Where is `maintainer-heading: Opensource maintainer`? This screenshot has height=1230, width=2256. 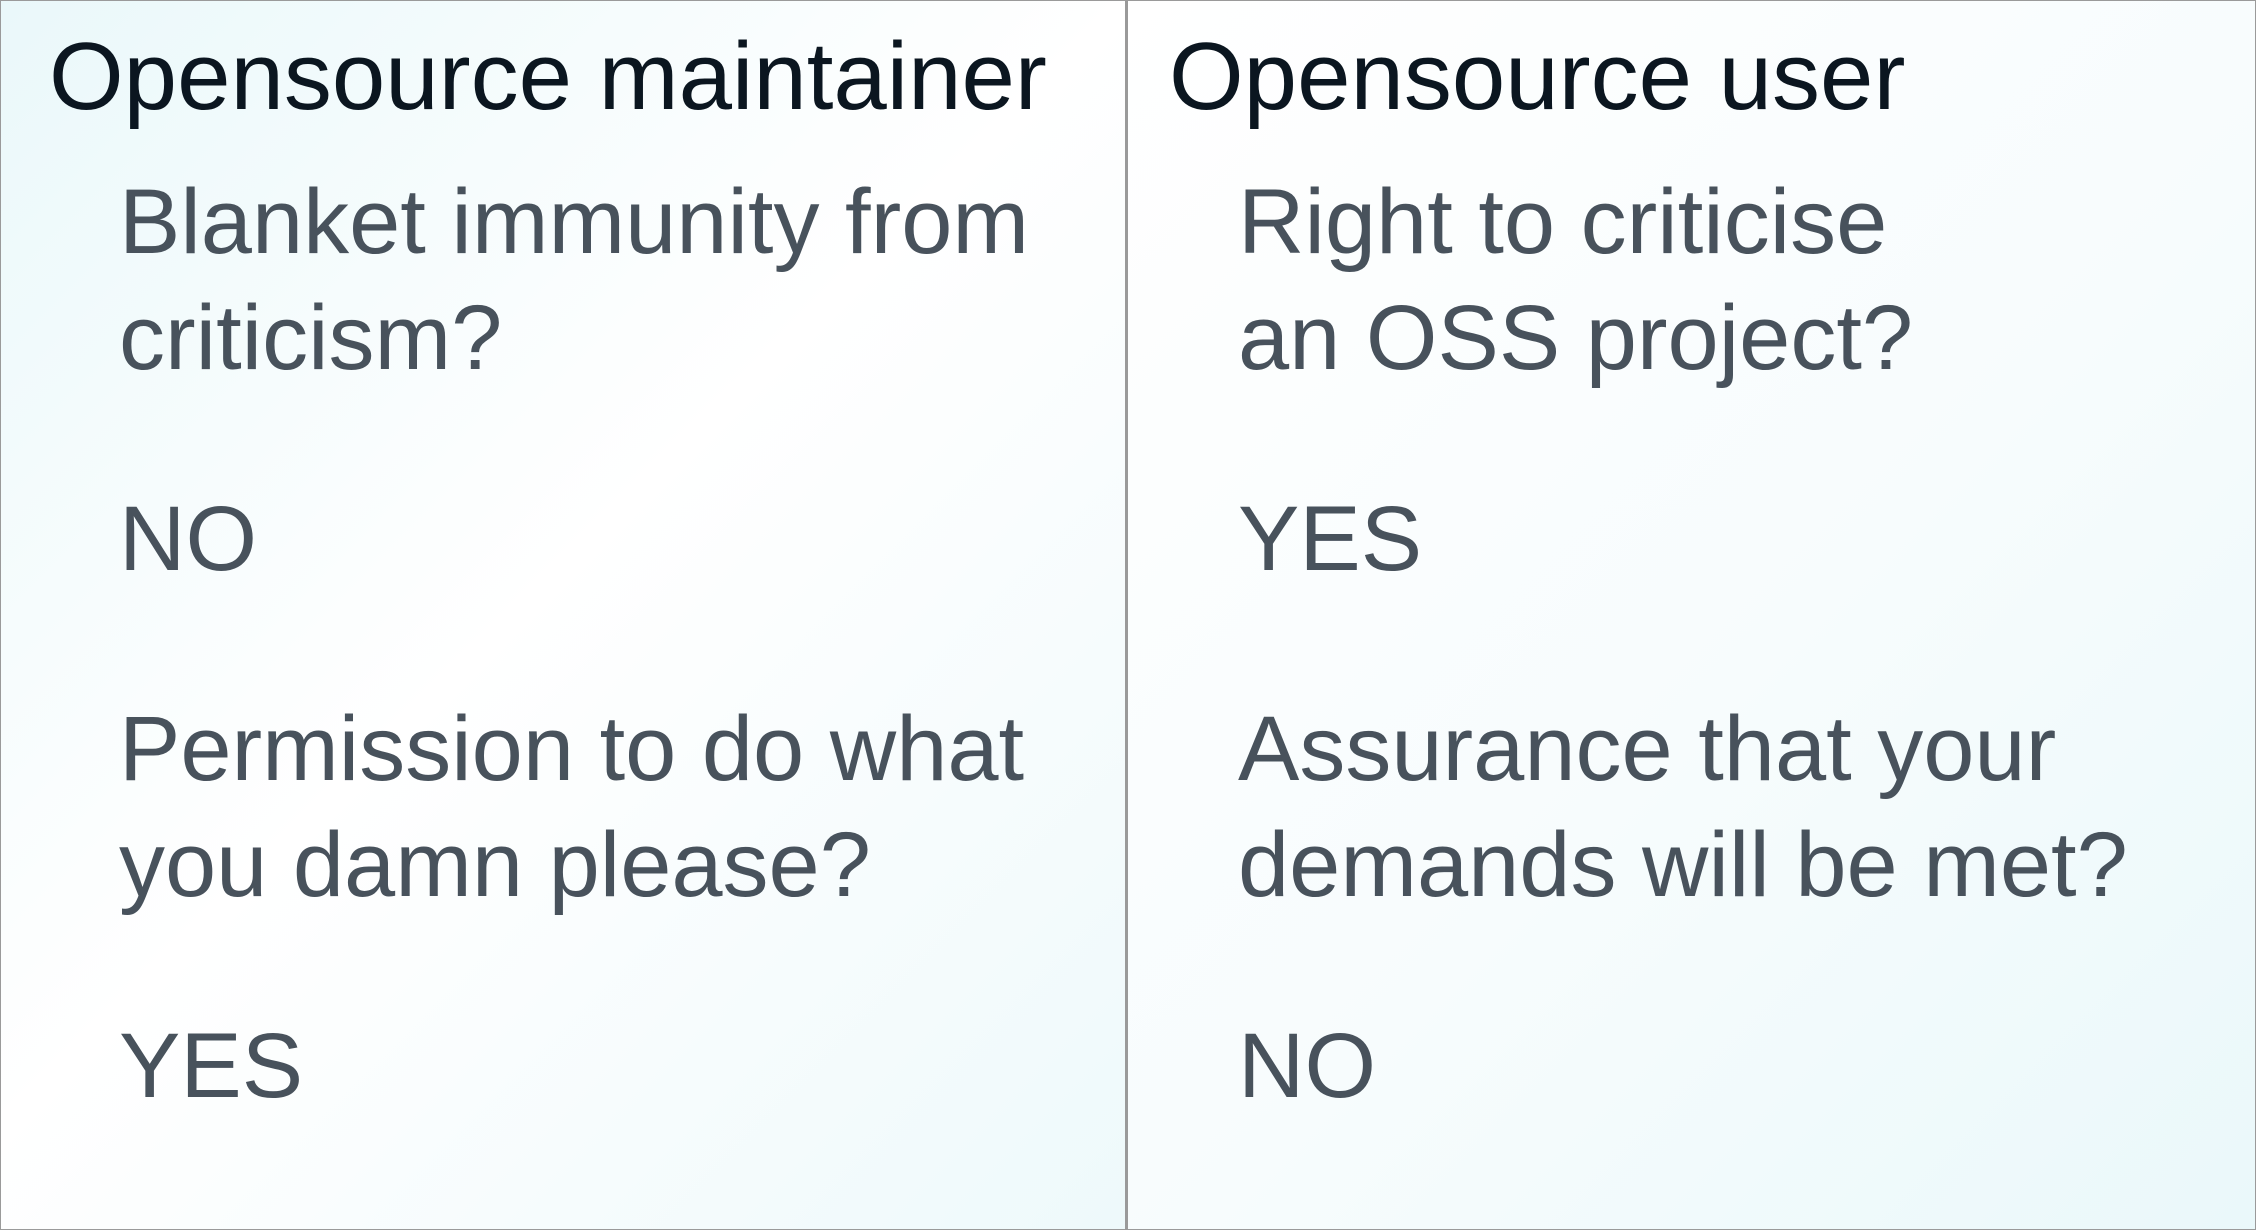 maintainer-heading: Opensource maintainer is located at coordinates (548, 76).